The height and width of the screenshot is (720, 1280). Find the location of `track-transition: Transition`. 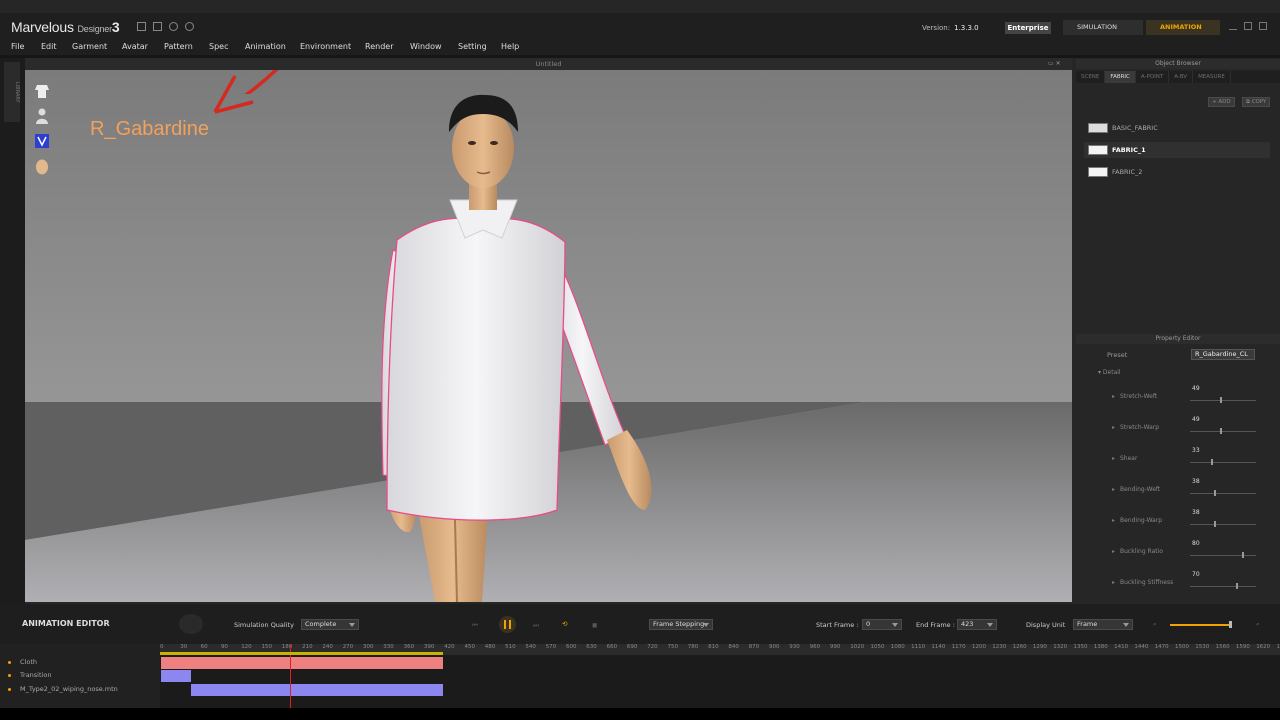

track-transition: Transition is located at coordinates (80, 675).